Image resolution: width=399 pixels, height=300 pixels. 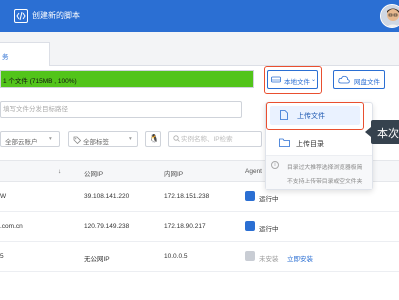 I want to click on upload-directory-item: 上传目录, so click(x=314, y=143).